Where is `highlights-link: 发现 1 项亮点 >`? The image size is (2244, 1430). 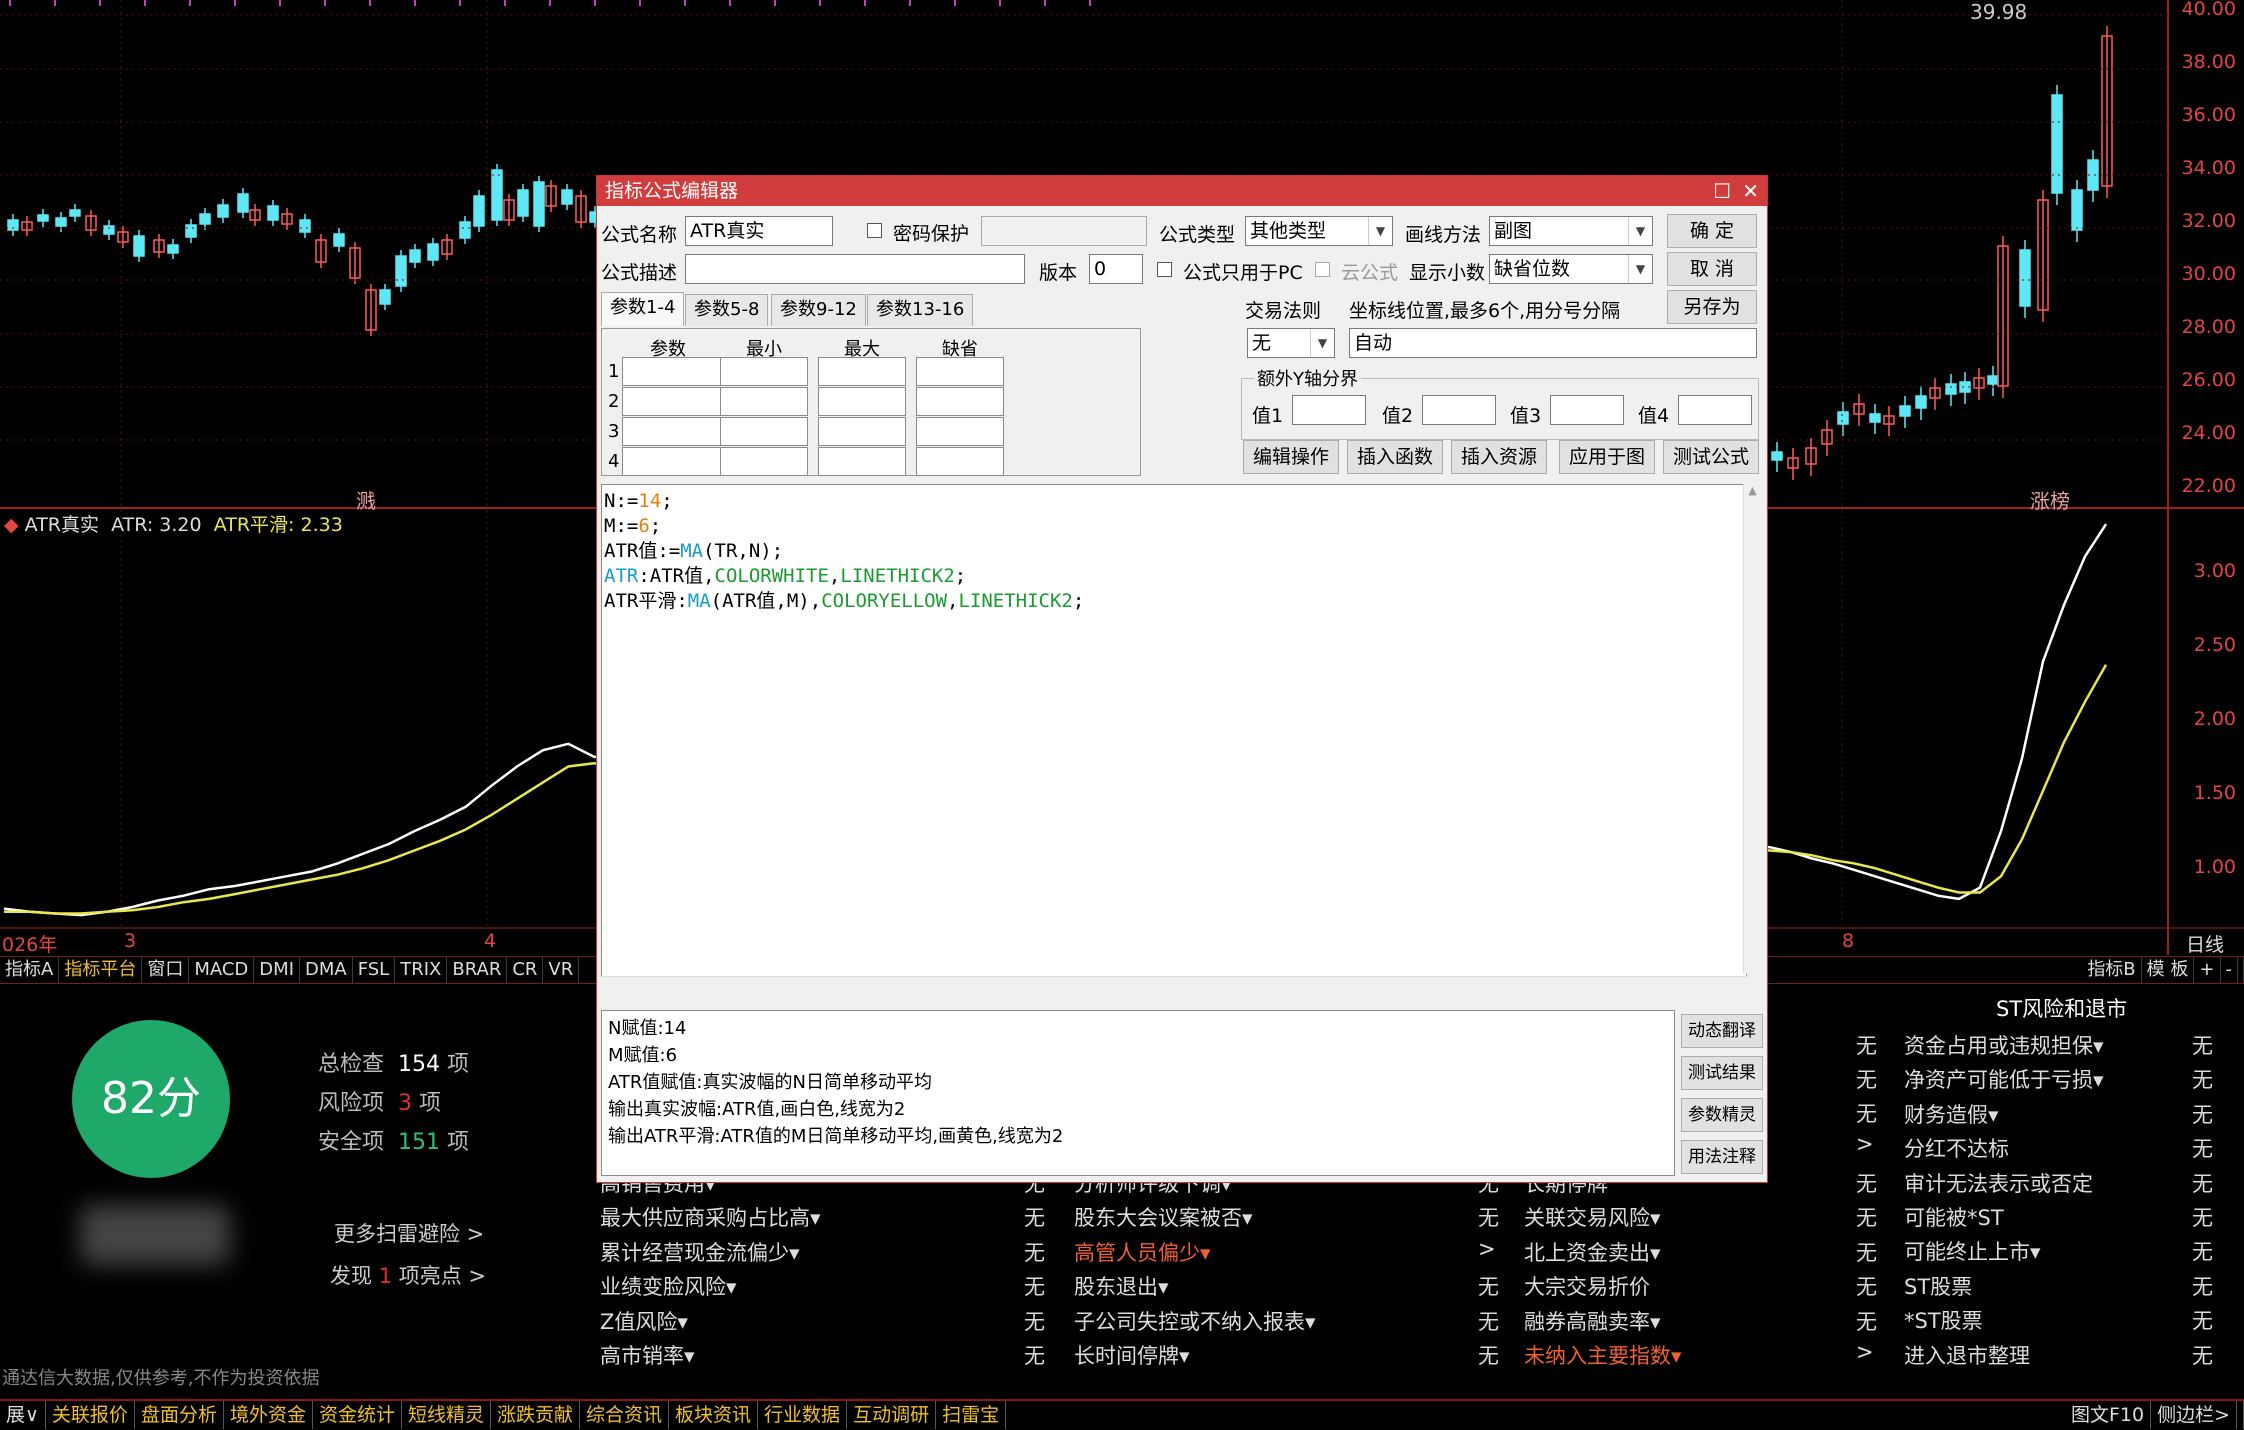 highlights-link: 发现 1 项亮点 > is located at coordinates (408, 1275).